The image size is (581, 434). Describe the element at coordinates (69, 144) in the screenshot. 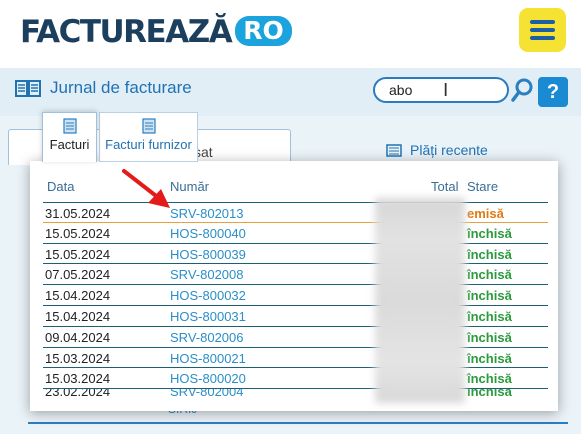

I see `tab-invoices-label: Facturi` at that location.